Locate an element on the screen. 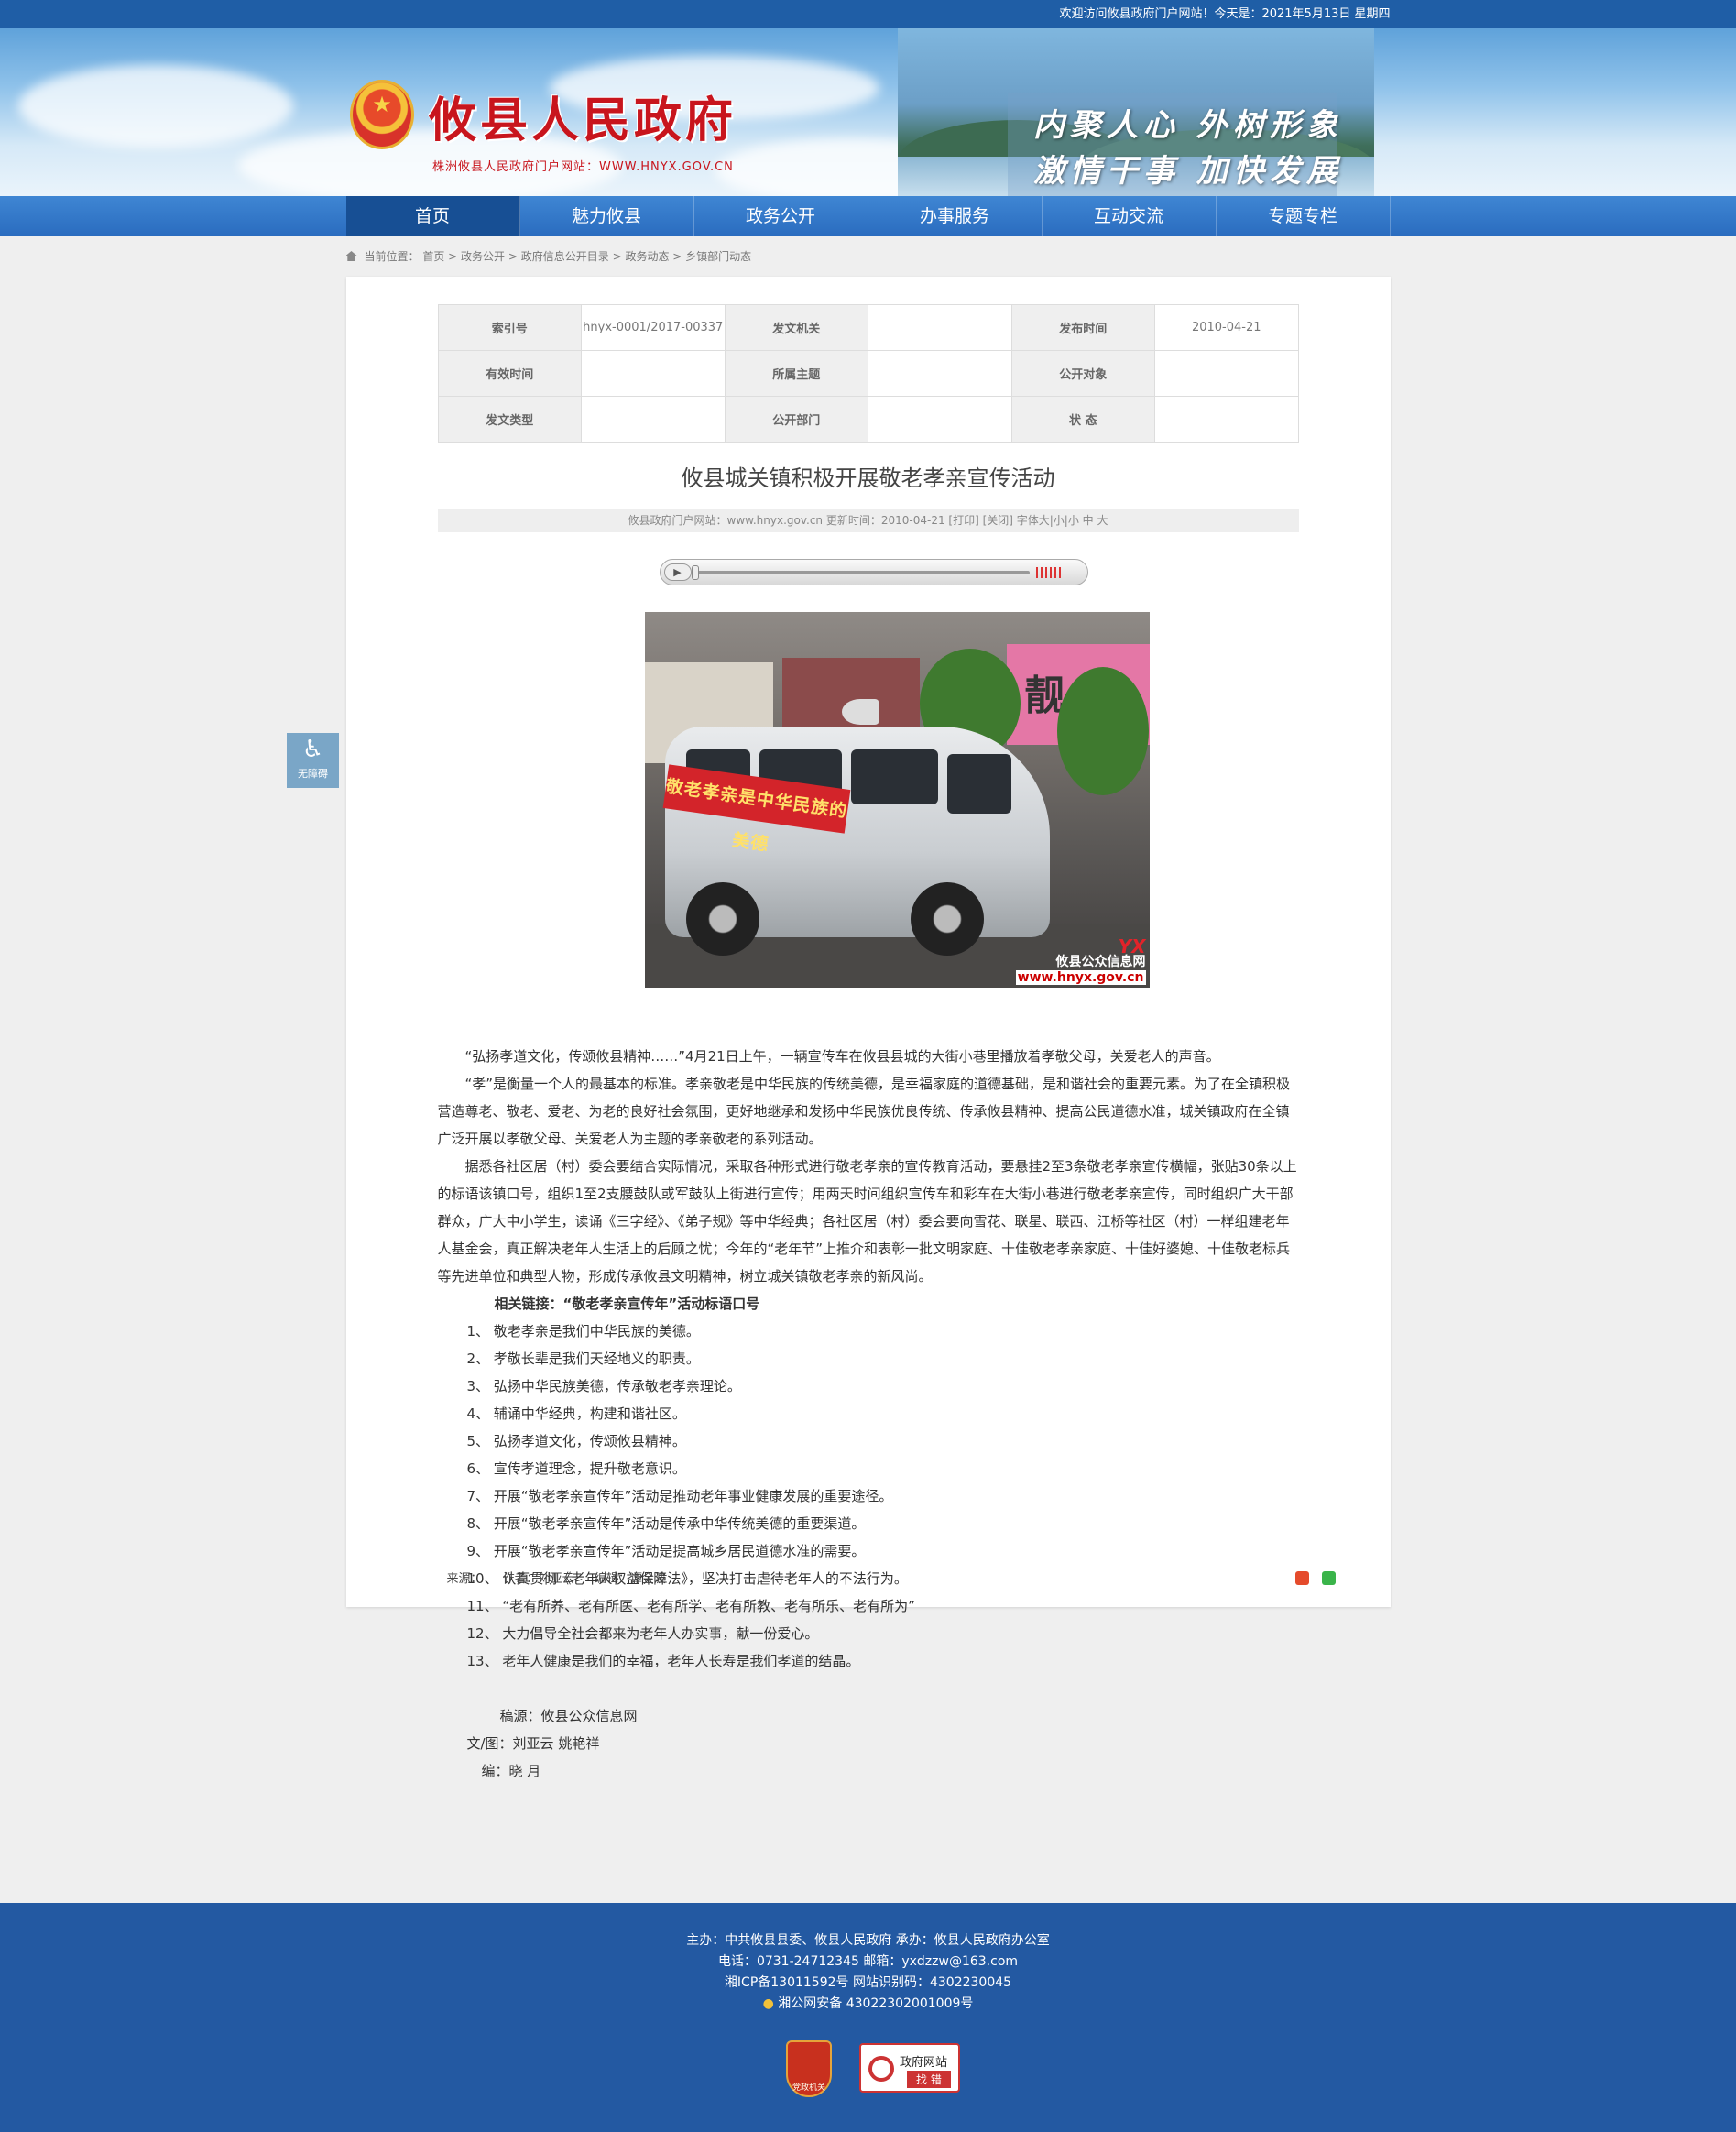  slogan-item: 7、 开展“敬老孝亲宣传年”活动是推动老年事业健康发展的重要途径。 is located at coordinates (679, 1496).